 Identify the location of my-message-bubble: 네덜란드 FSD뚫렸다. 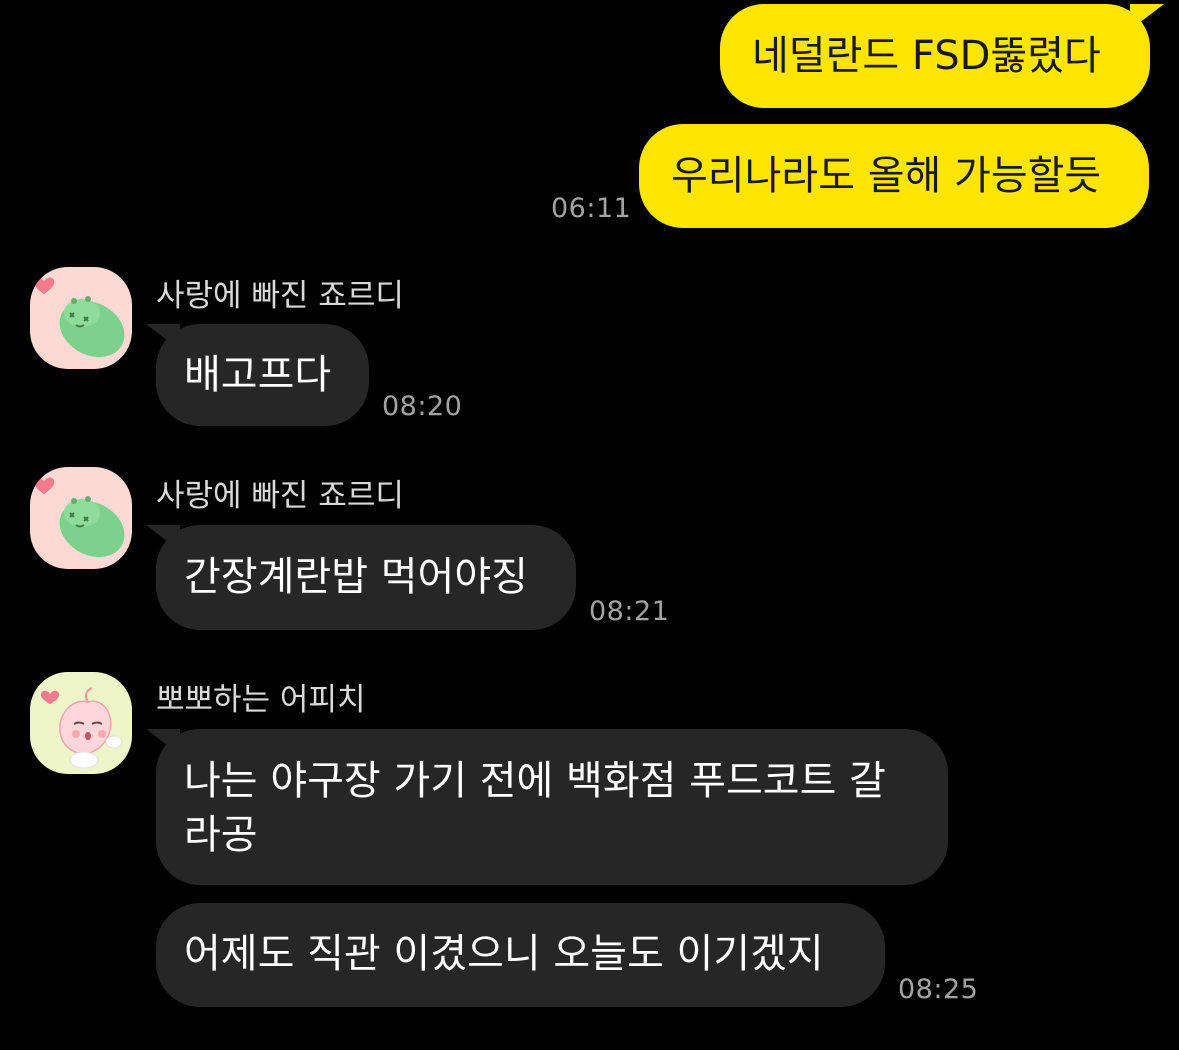
(942, 56).